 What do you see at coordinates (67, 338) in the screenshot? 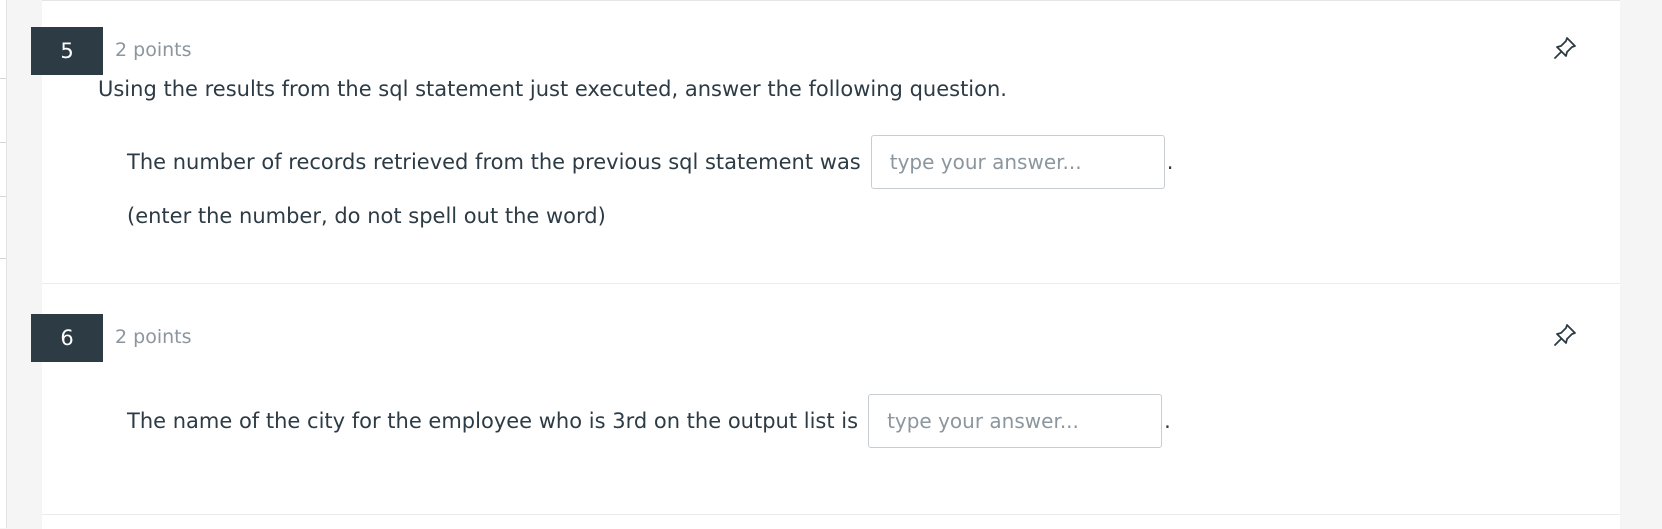
I see `question-number-badge: 6` at bounding box center [67, 338].